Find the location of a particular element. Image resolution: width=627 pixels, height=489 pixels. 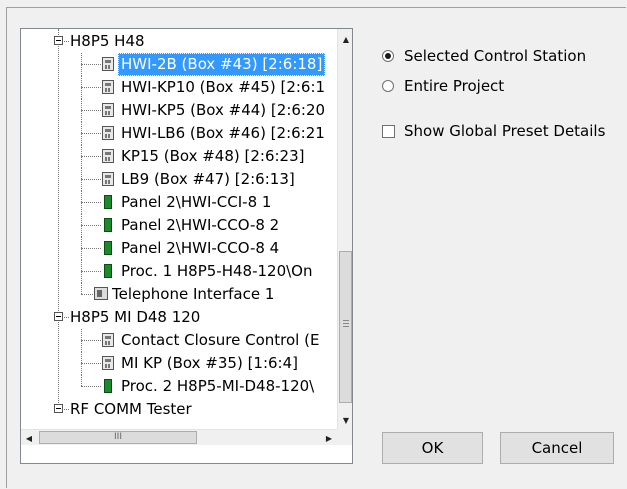

radio-entire-project-indicator is located at coordinates (388, 86).